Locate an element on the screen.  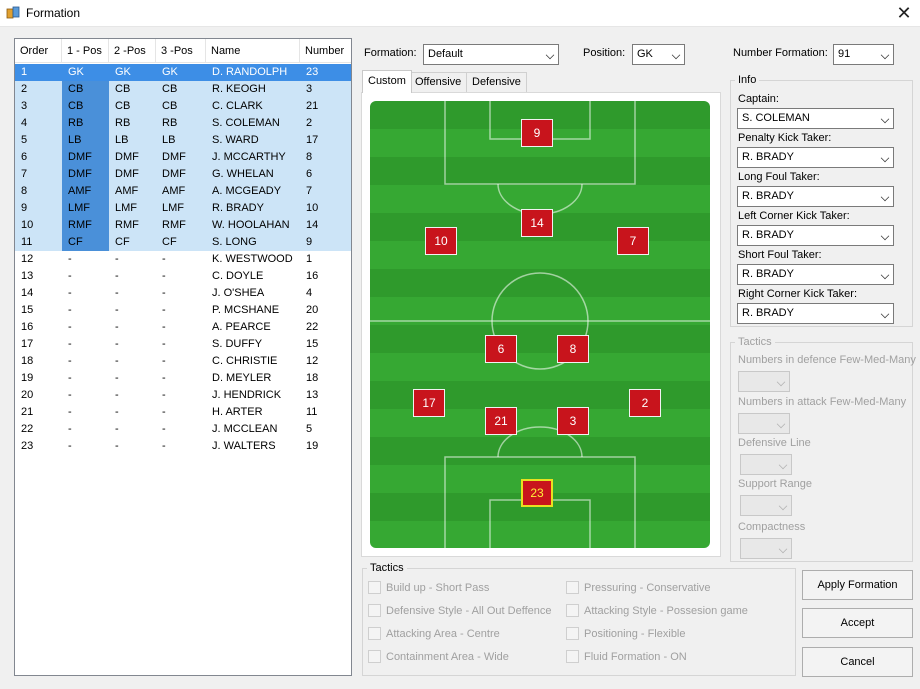
cell-order: 2 is located at coordinates (24, 89).